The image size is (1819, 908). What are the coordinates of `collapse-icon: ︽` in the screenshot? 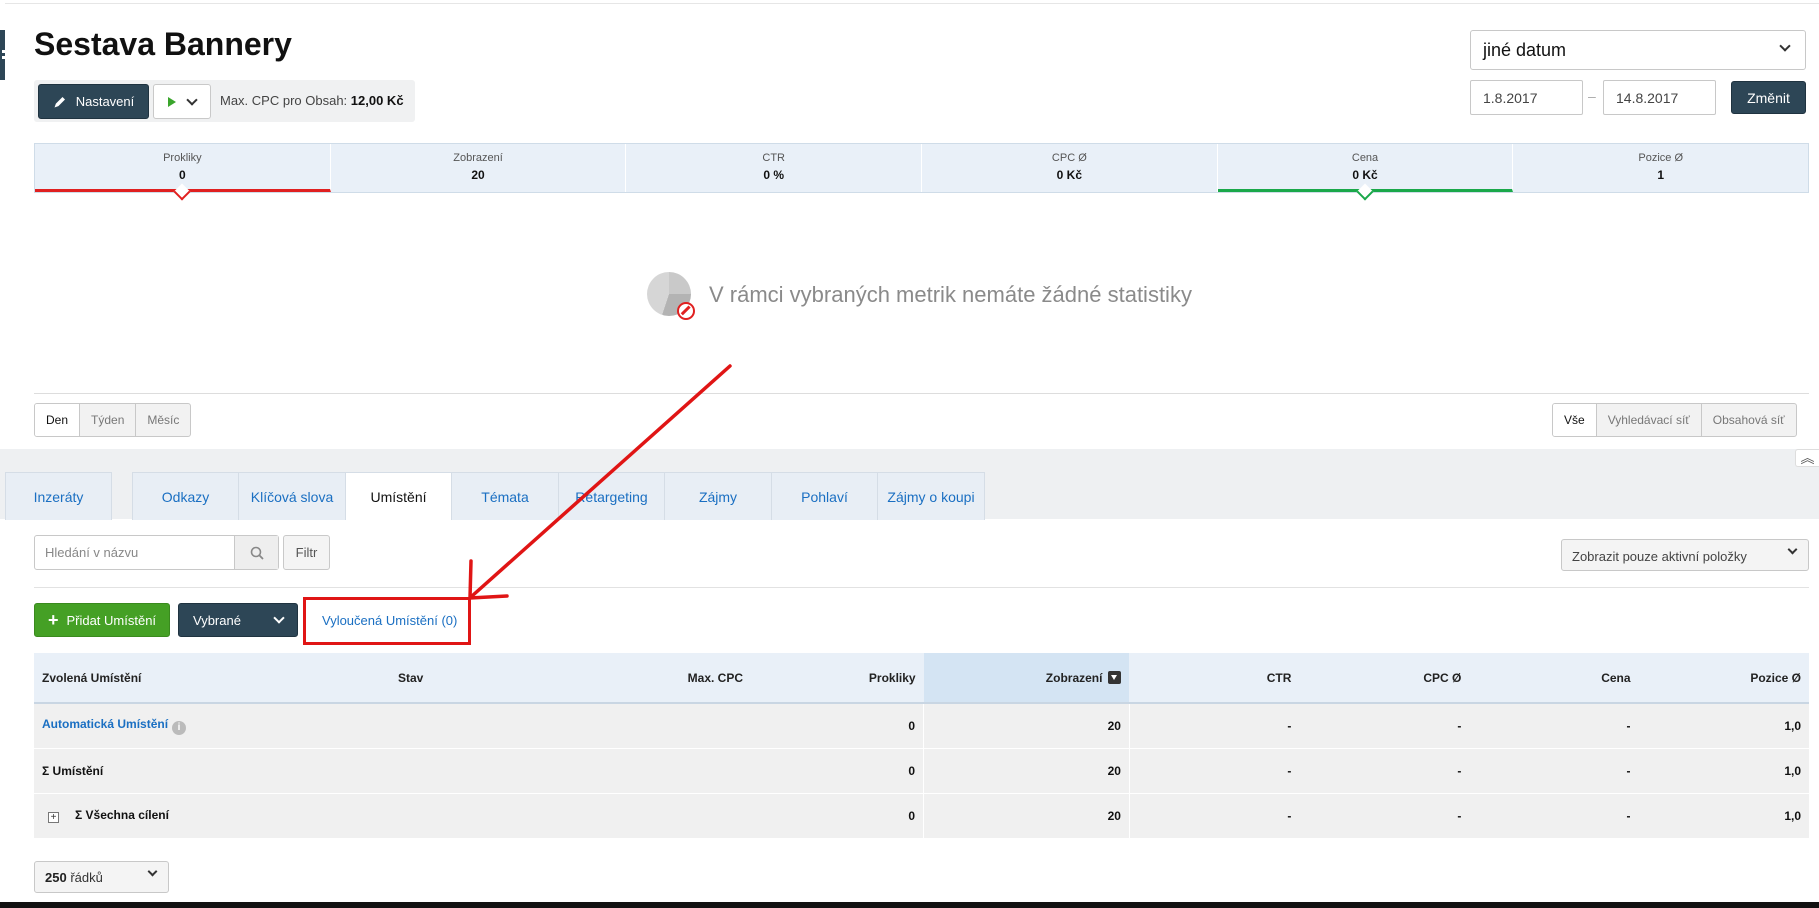 It's located at (1807, 458).